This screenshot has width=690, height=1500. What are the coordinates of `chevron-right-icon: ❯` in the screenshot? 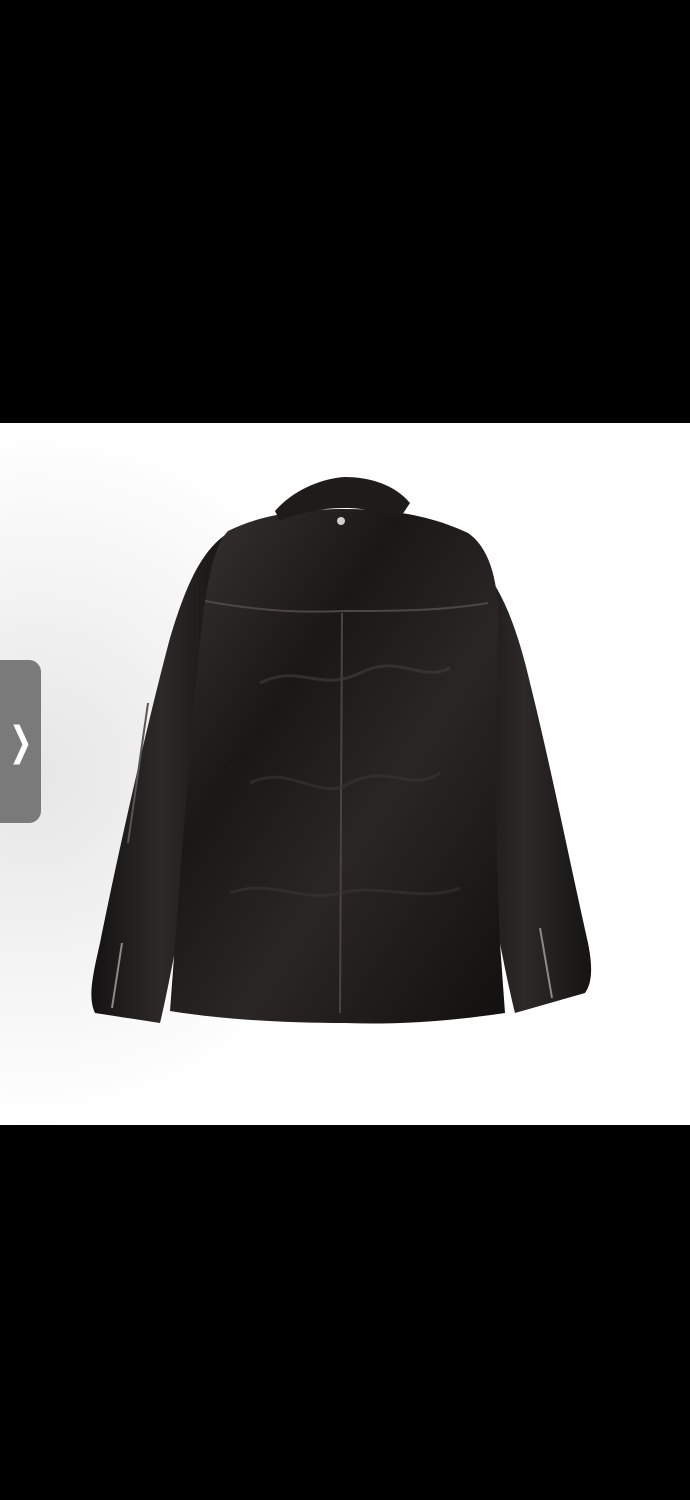 It's located at (20, 741).